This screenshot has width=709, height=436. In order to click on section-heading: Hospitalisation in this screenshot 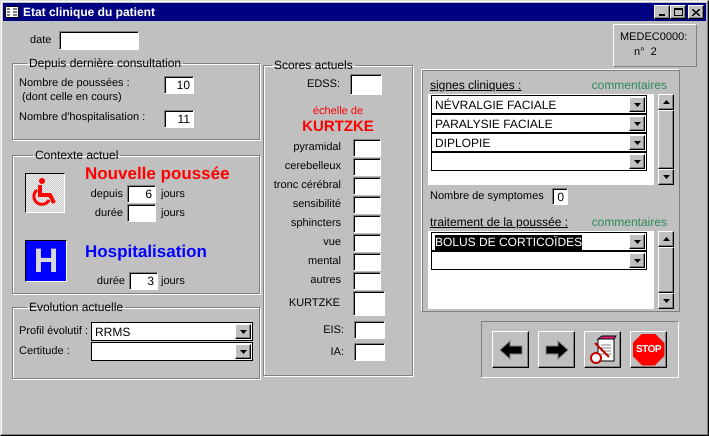, I will do `click(146, 252)`.